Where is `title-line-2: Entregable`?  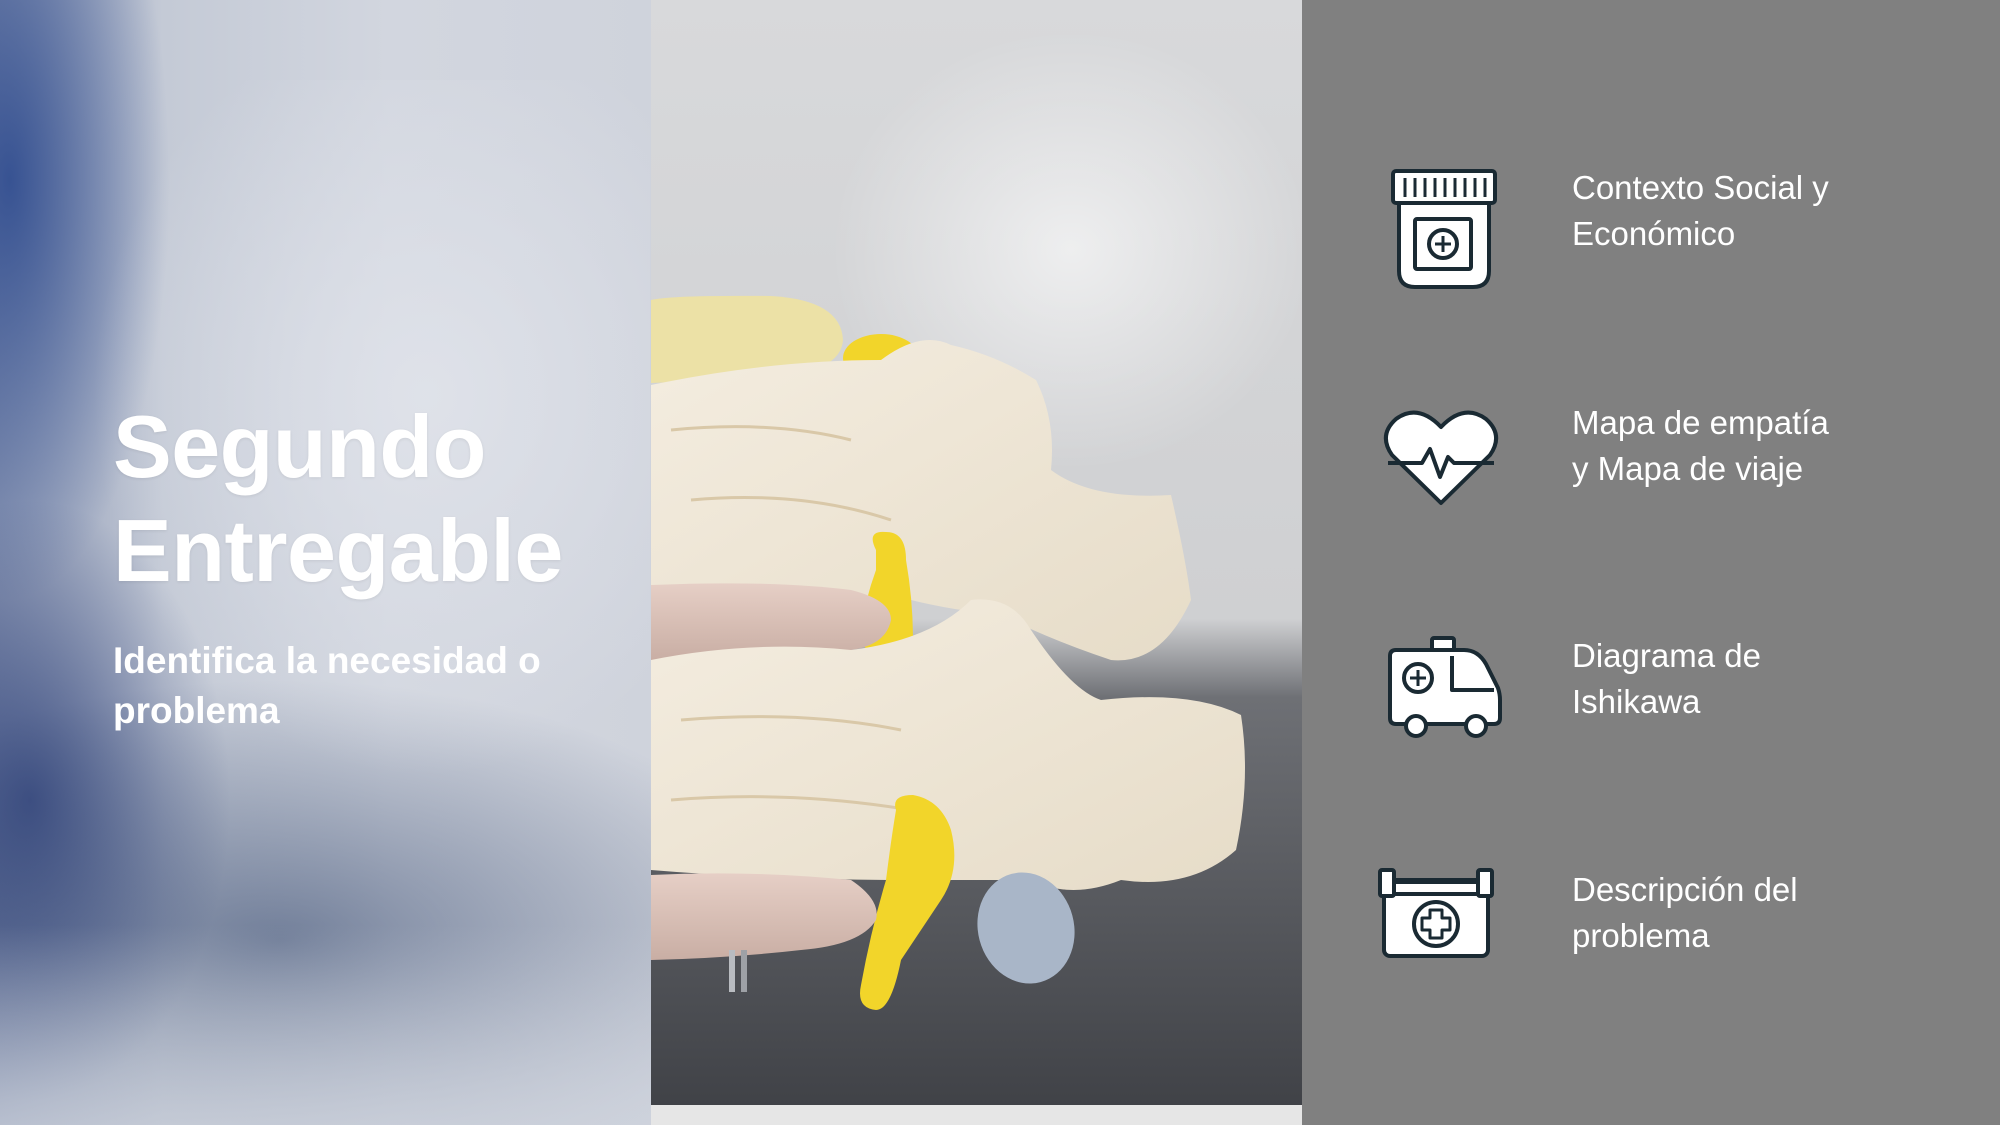
title-line-2: Entregable is located at coordinates (338, 550).